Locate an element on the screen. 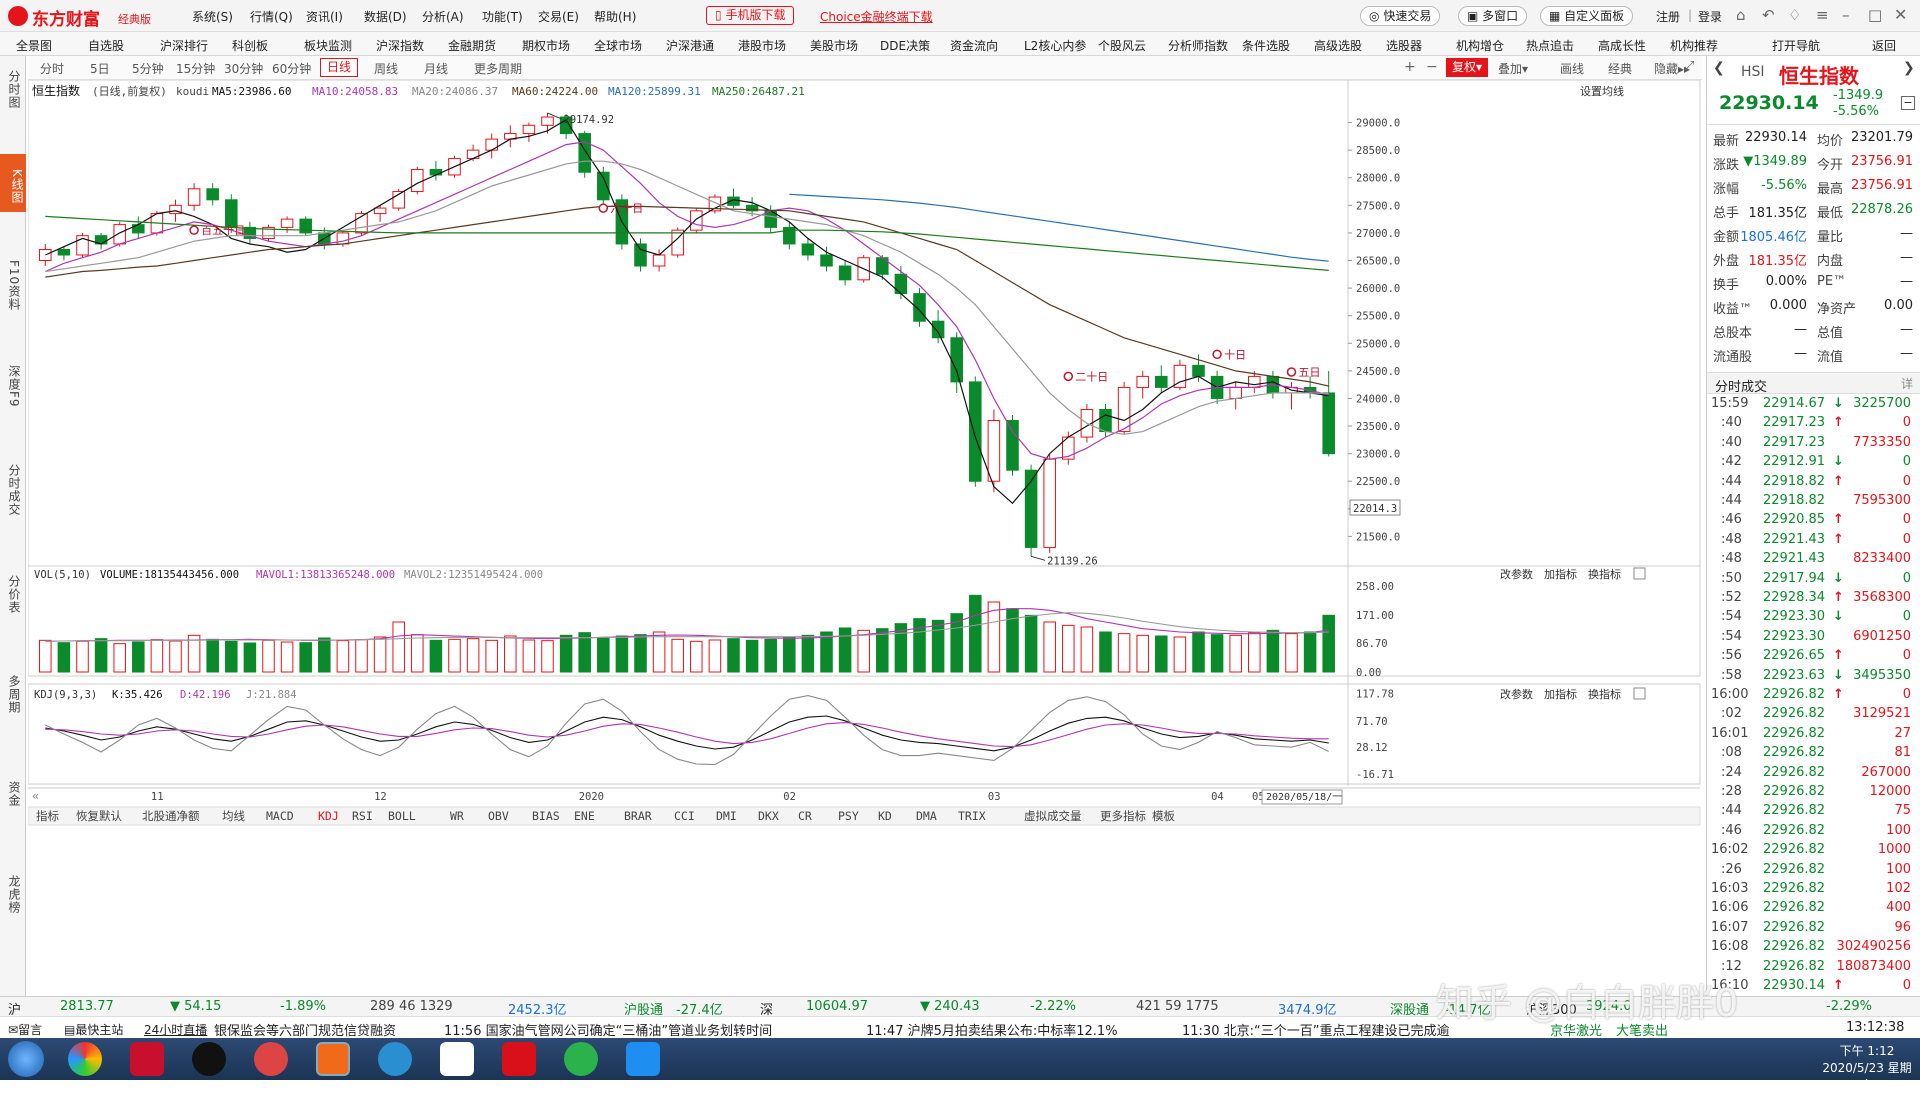 This screenshot has height=1093, width=1920. video-icon is located at coordinates (395, 1059).